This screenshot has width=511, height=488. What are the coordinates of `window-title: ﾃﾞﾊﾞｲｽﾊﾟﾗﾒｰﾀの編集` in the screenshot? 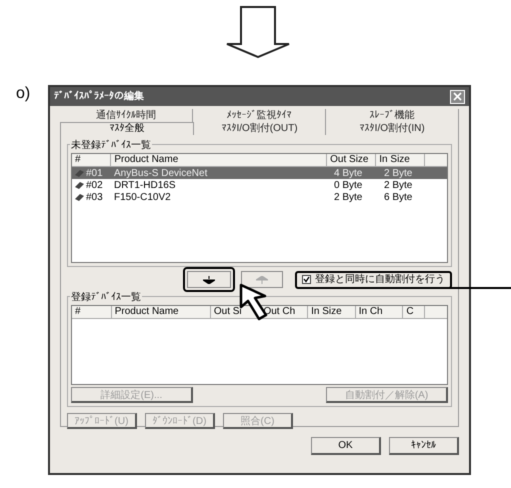 It's located at (99, 96).